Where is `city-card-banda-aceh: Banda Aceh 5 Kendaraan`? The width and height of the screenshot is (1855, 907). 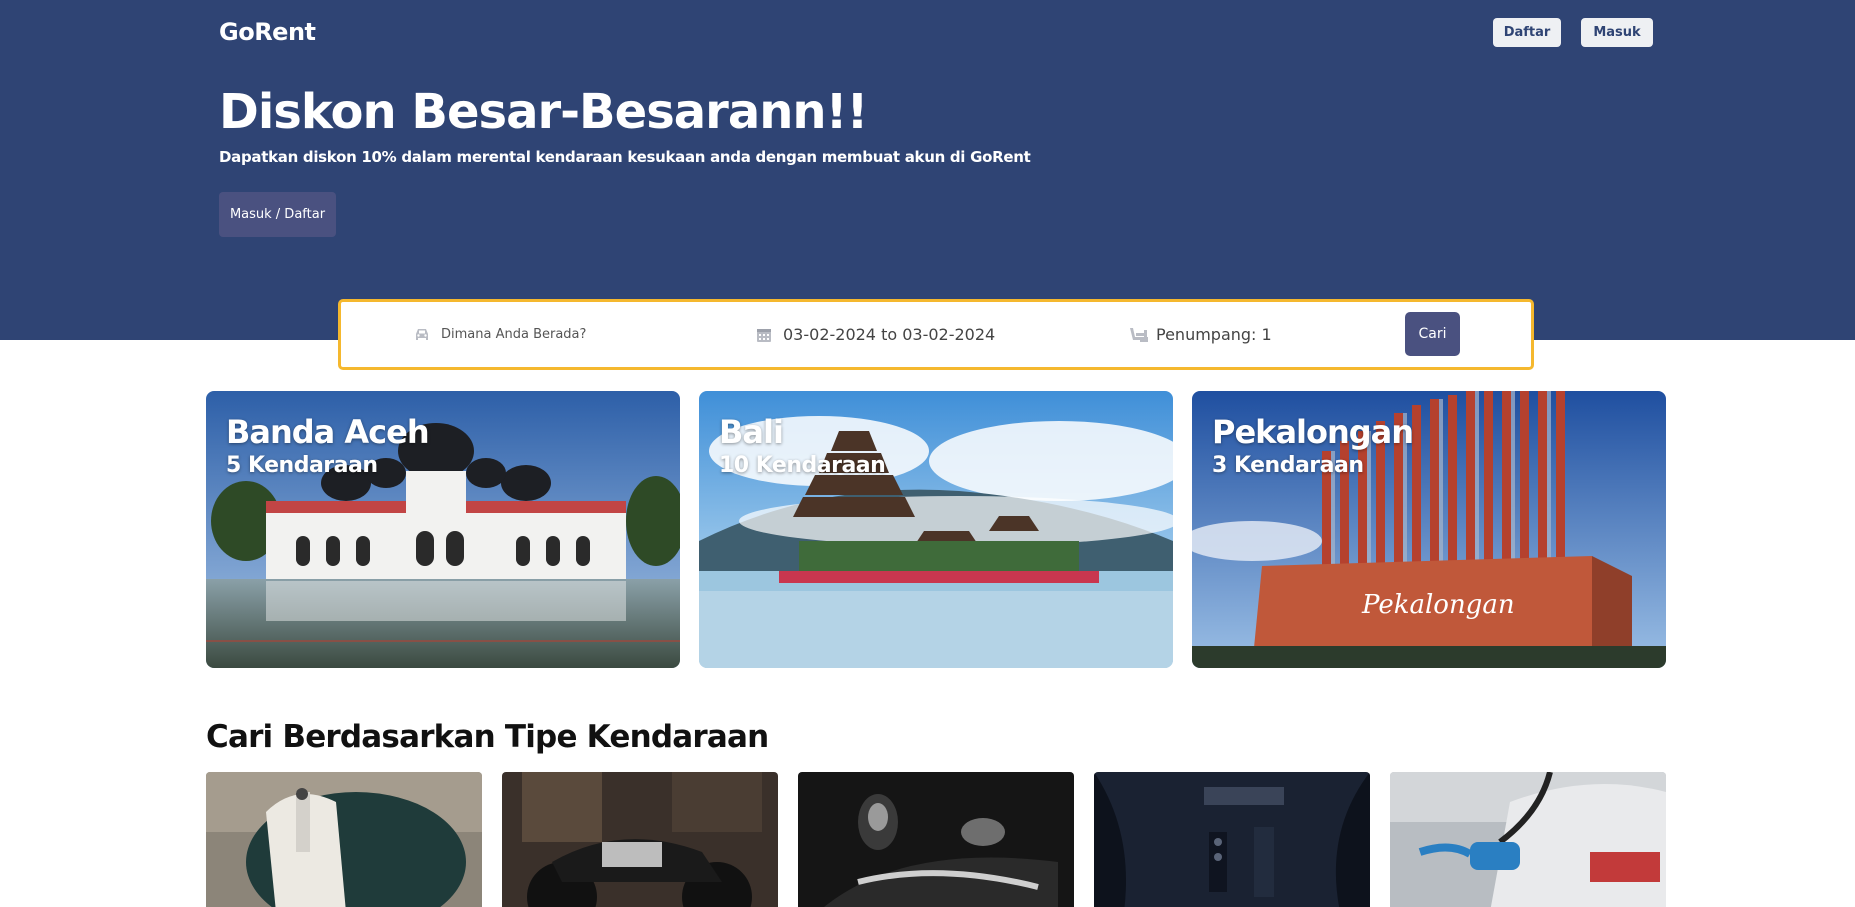 city-card-banda-aceh: Banda Aceh 5 Kendaraan is located at coordinates (443, 529).